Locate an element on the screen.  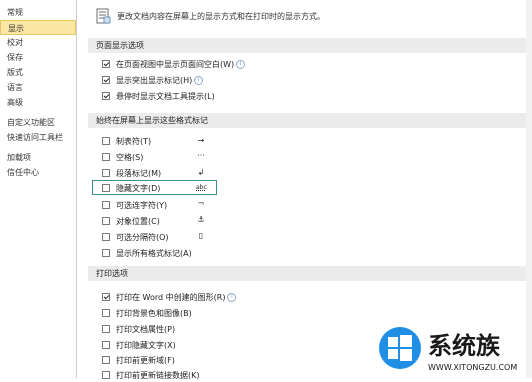
site-watermark: 系统族 WWW.XITONGZU.COM is located at coordinates (455, 348).